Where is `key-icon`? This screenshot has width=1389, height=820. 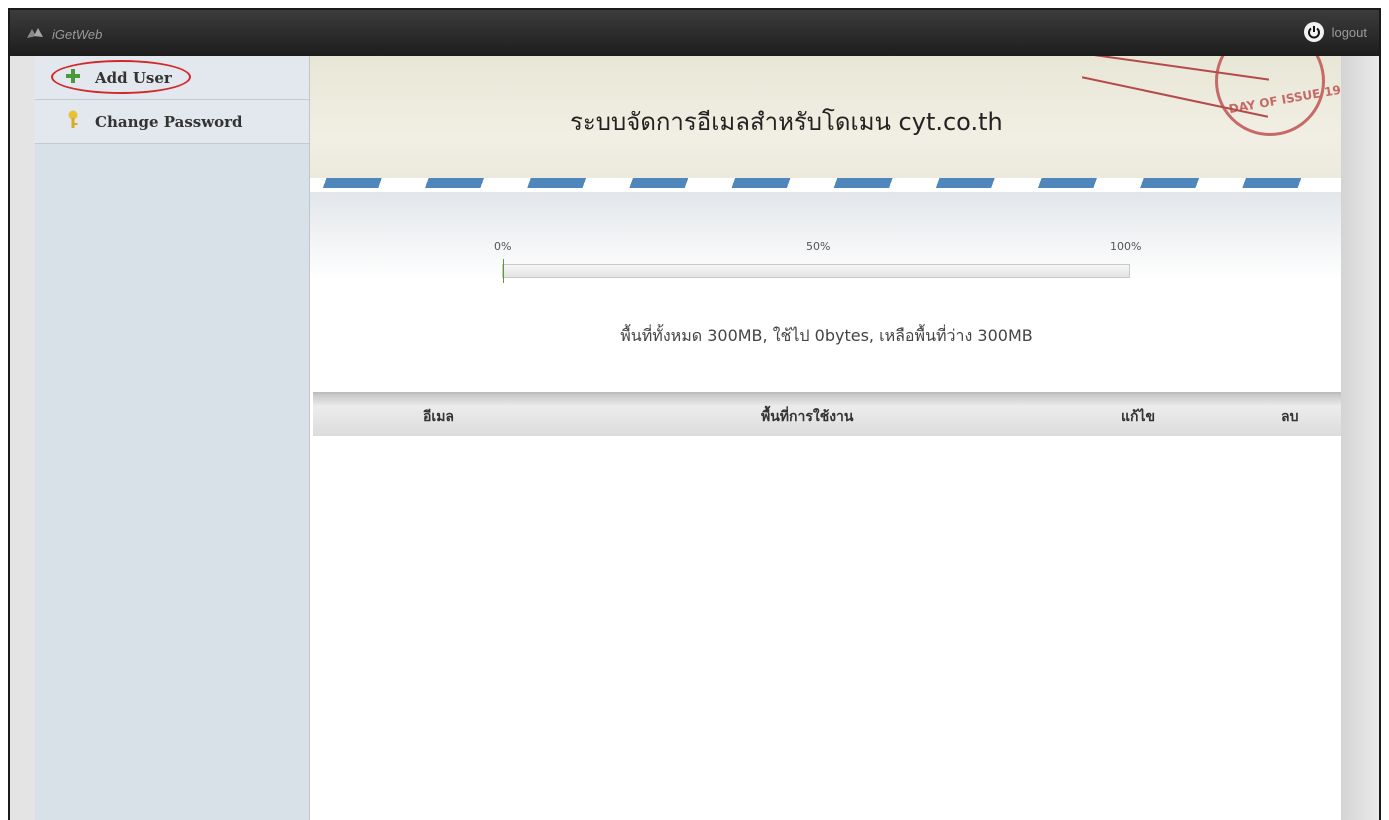 key-icon is located at coordinates (73, 122).